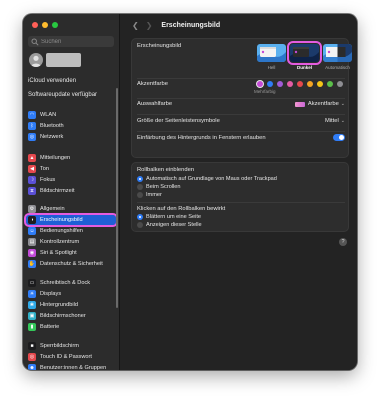  What do you see at coordinates (331, 121) in the screenshot?
I see `sidebar-icon-size-value: Mittel` at bounding box center [331, 121].